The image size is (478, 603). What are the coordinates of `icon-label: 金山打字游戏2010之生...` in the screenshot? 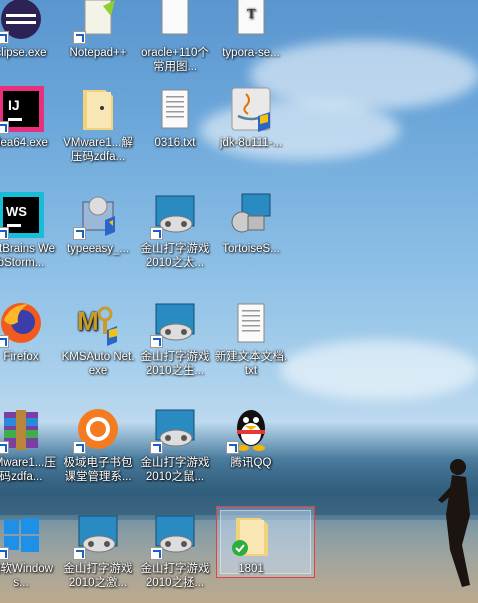 It's located at (175, 364).